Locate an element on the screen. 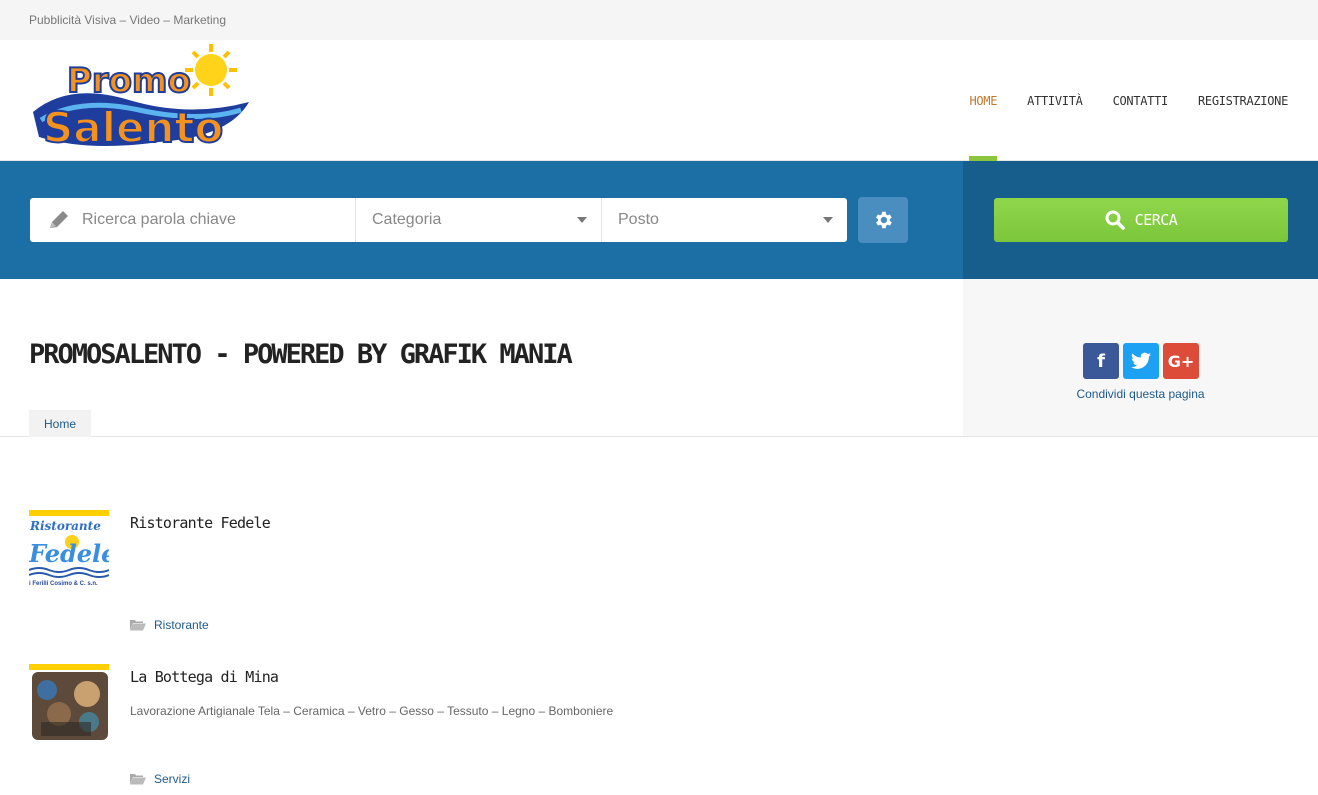 Image resolution: width=1318 pixels, height=795 pixels. sun-icon is located at coordinates (211, 70).